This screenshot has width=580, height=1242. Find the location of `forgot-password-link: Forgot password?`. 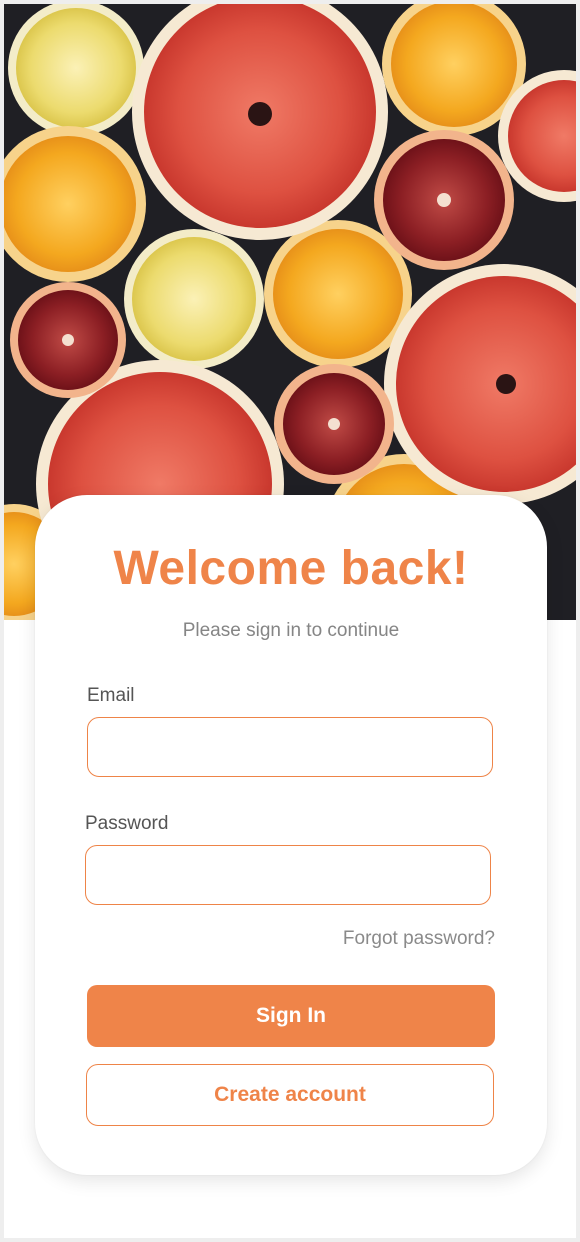

forgot-password-link: Forgot password? is located at coordinates (419, 939).